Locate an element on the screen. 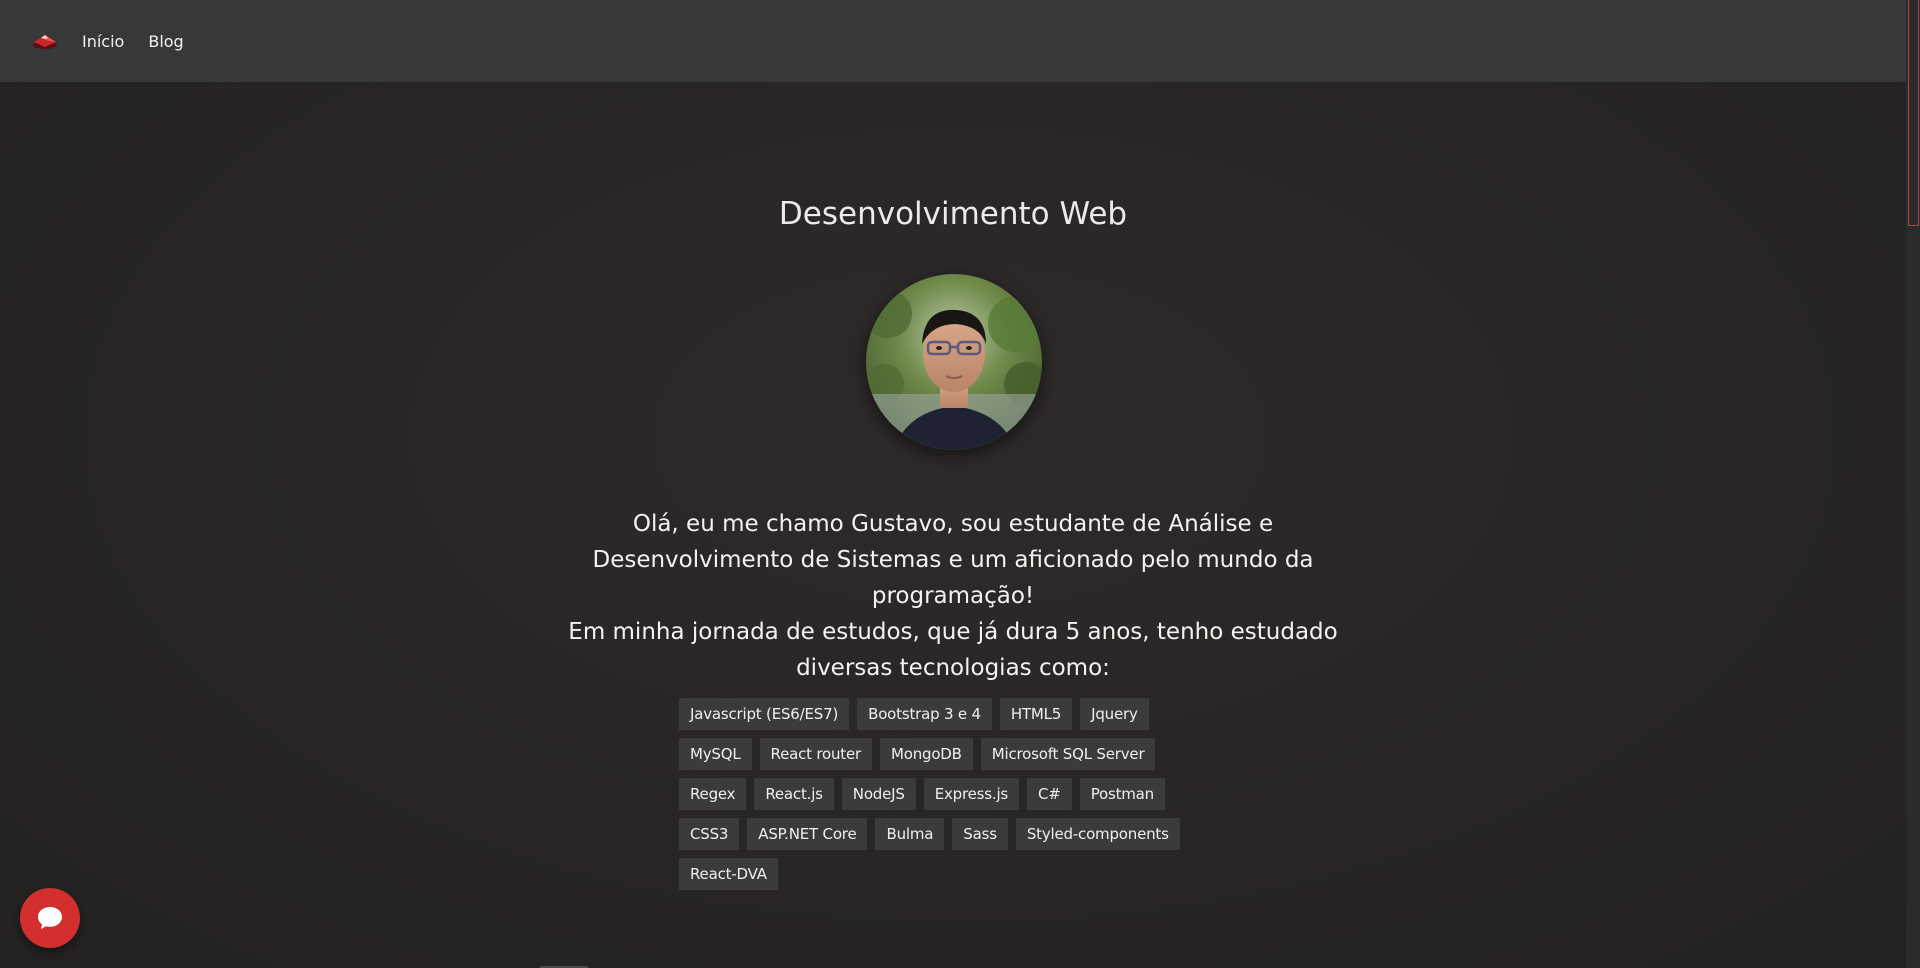  tag-mysql: MySQL is located at coordinates (715, 754).